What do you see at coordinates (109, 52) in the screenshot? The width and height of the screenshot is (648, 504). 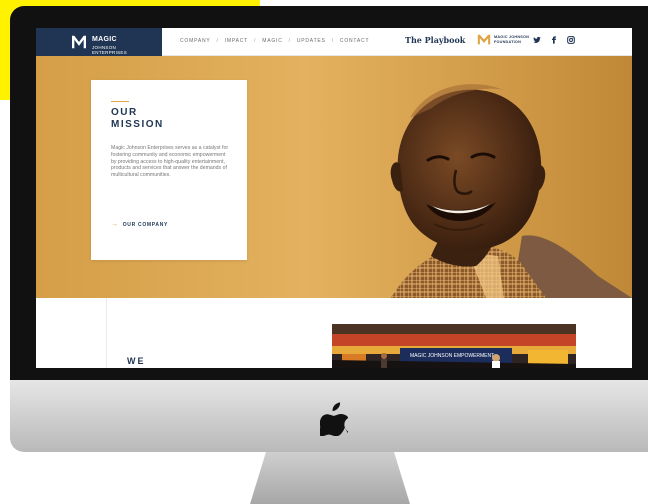 I see `brand-line-3: ENTERPRISES` at bounding box center [109, 52].